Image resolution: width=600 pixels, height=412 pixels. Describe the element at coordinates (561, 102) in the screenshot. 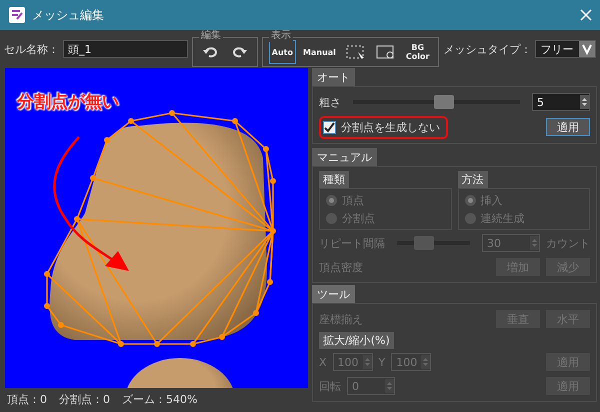

I see `coarseness-spinbox: 5` at that location.